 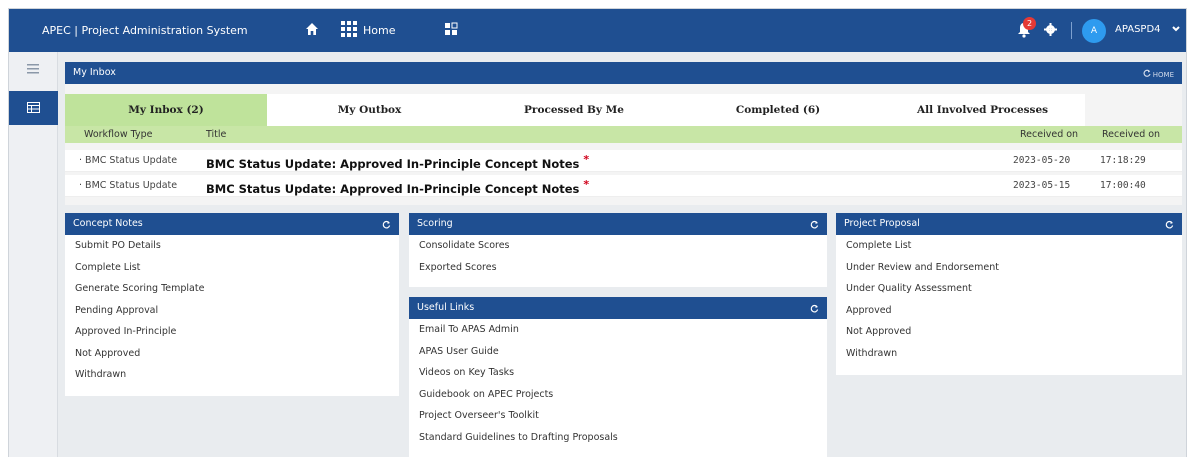 What do you see at coordinates (618, 308) in the screenshot?
I see `useful-links-title: Useful Links` at bounding box center [618, 308].